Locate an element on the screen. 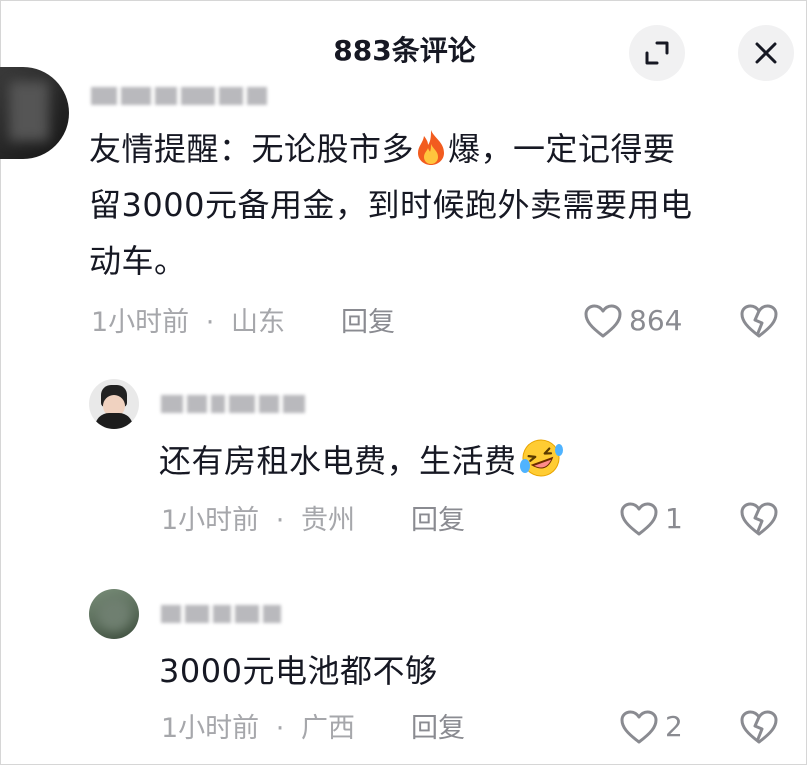 The width and height of the screenshot is (807, 765). like-count: 864 is located at coordinates (656, 320).